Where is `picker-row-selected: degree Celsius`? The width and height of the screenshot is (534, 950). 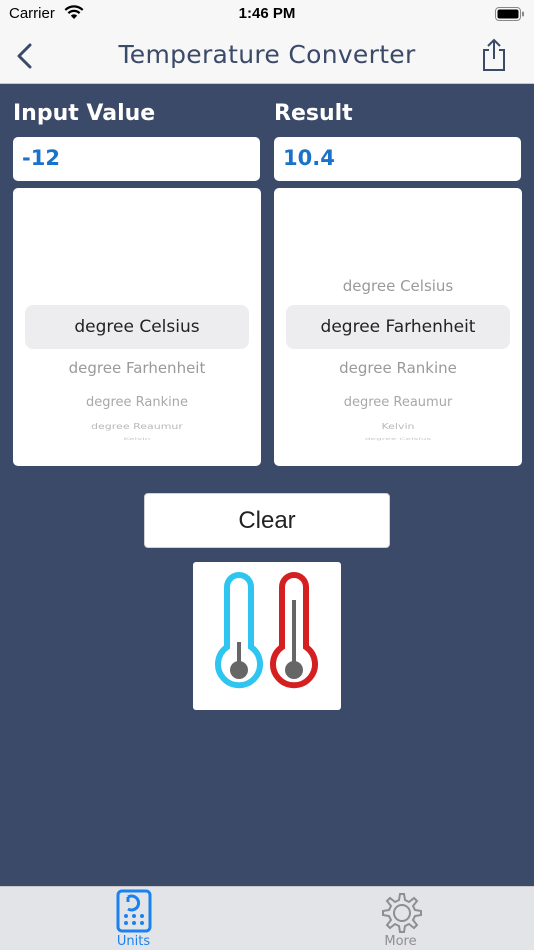 picker-row-selected: degree Celsius is located at coordinates (137, 327).